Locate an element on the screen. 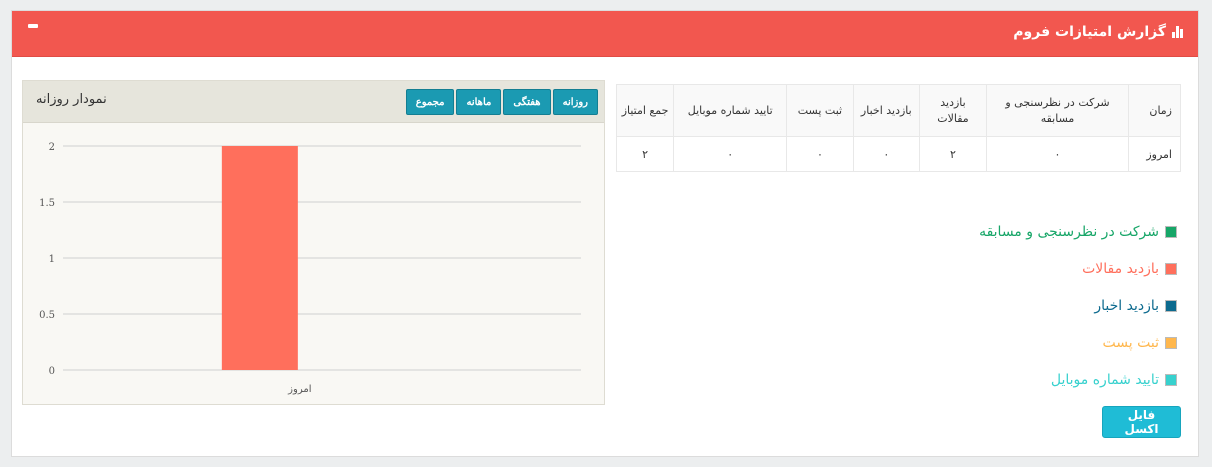 The image size is (1212, 467). cell-post: ۰ is located at coordinates (820, 154).